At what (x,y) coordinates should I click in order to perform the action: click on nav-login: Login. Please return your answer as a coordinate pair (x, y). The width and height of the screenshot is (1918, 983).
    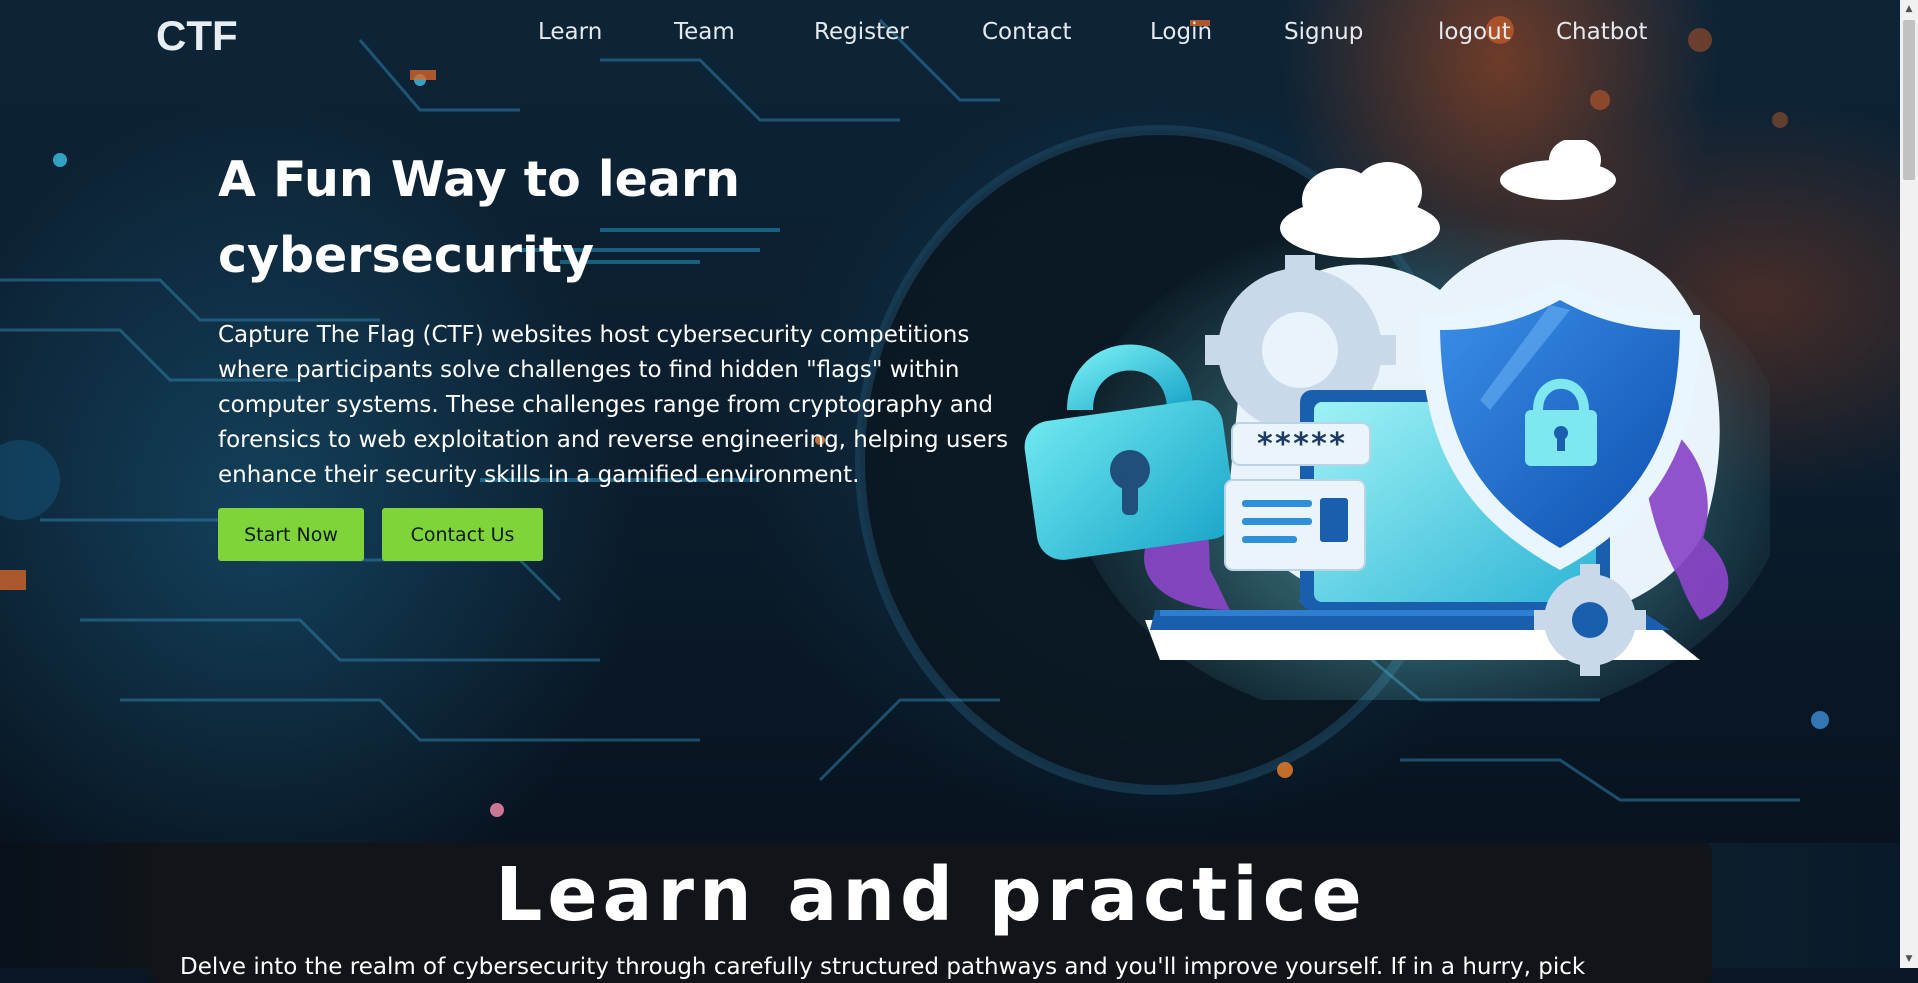
    Looking at the image, I should click on (1181, 32).